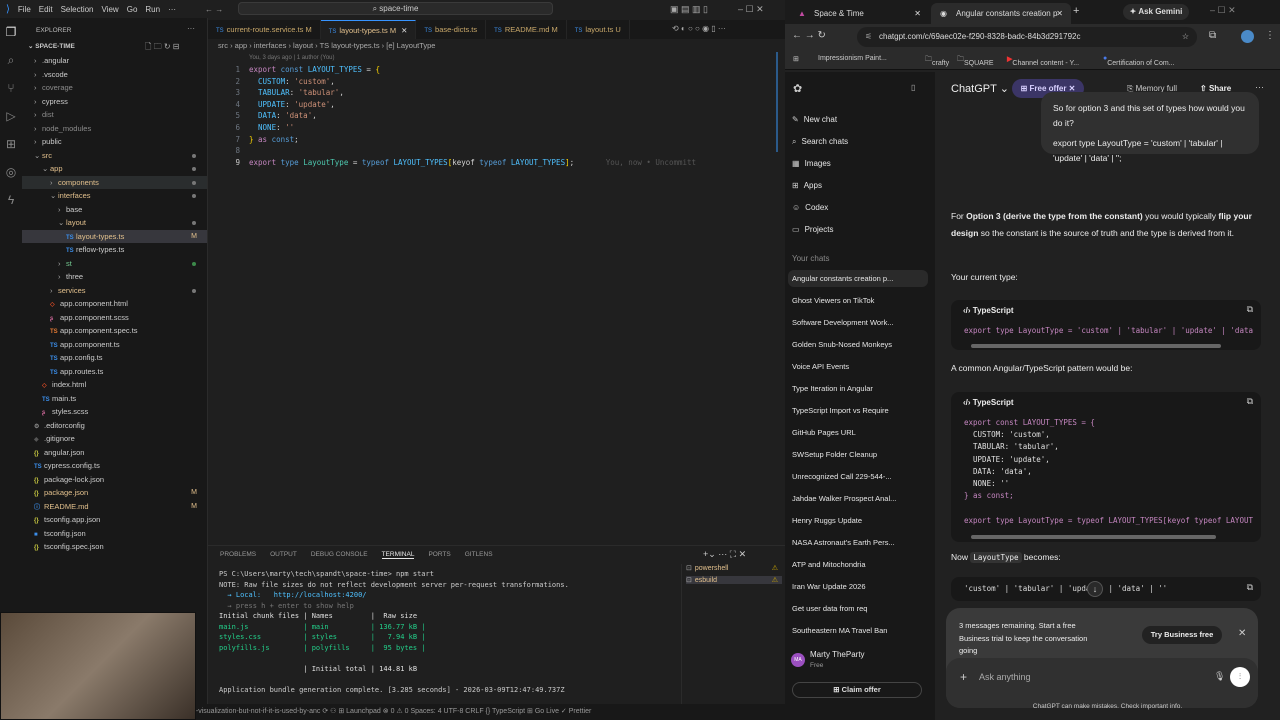 The width and height of the screenshot is (1280, 720). I want to click on panel-tab-output: OUTPUT, so click(283, 555).